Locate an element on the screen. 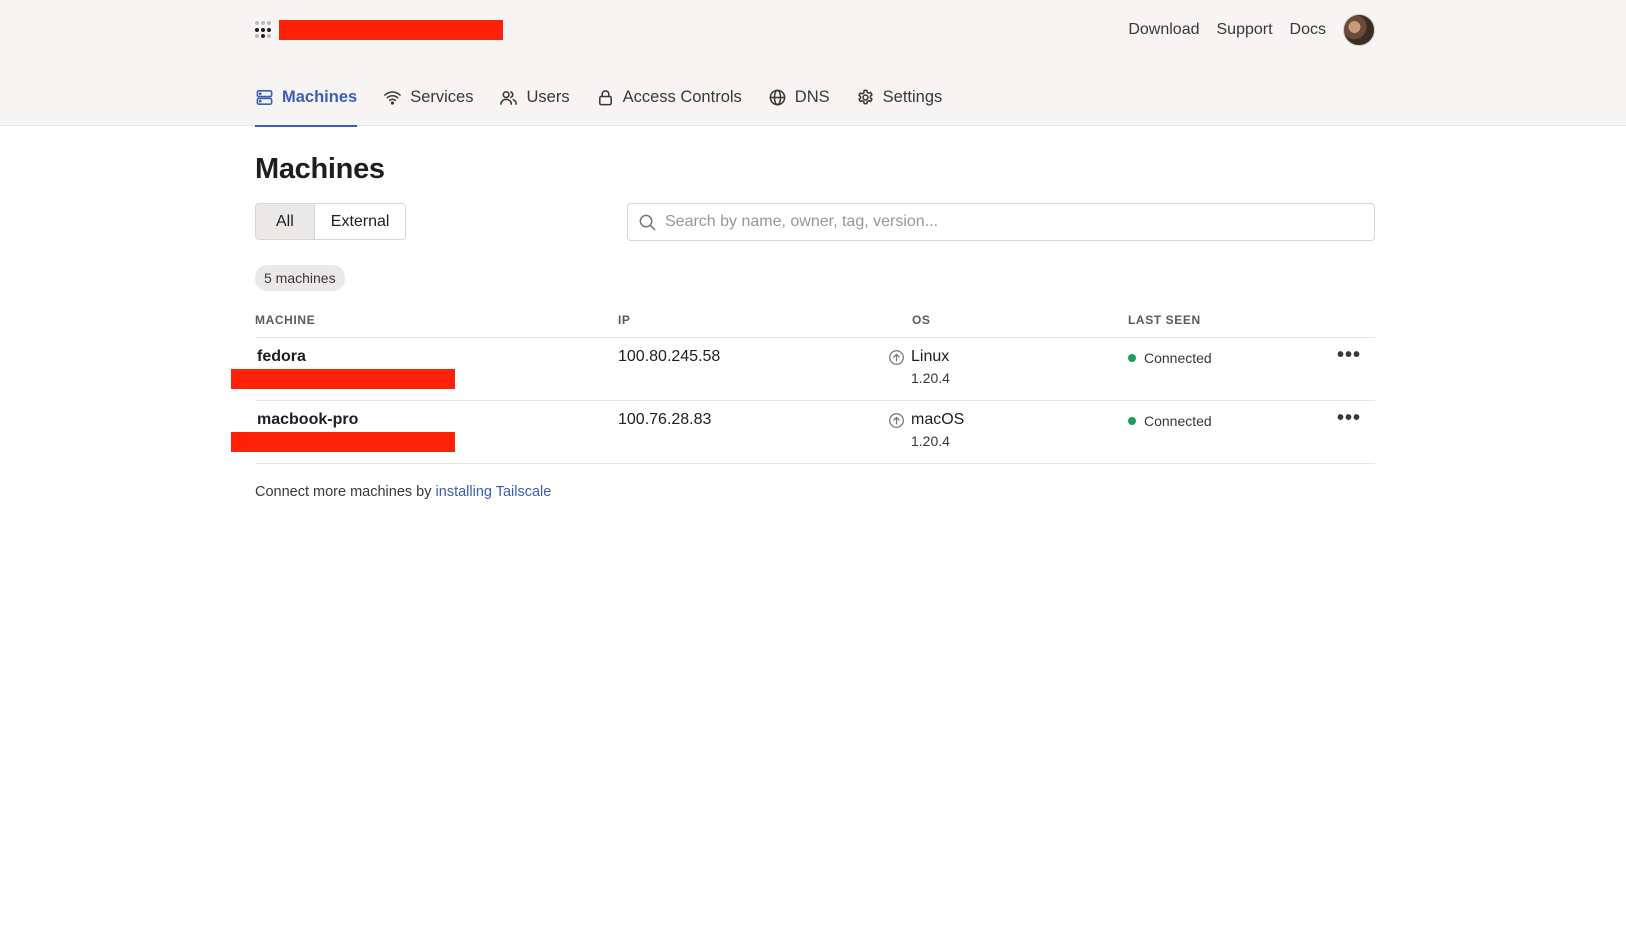 This screenshot has width=1626, height=947. tab-label: Machines is located at coordinates (320, 97).